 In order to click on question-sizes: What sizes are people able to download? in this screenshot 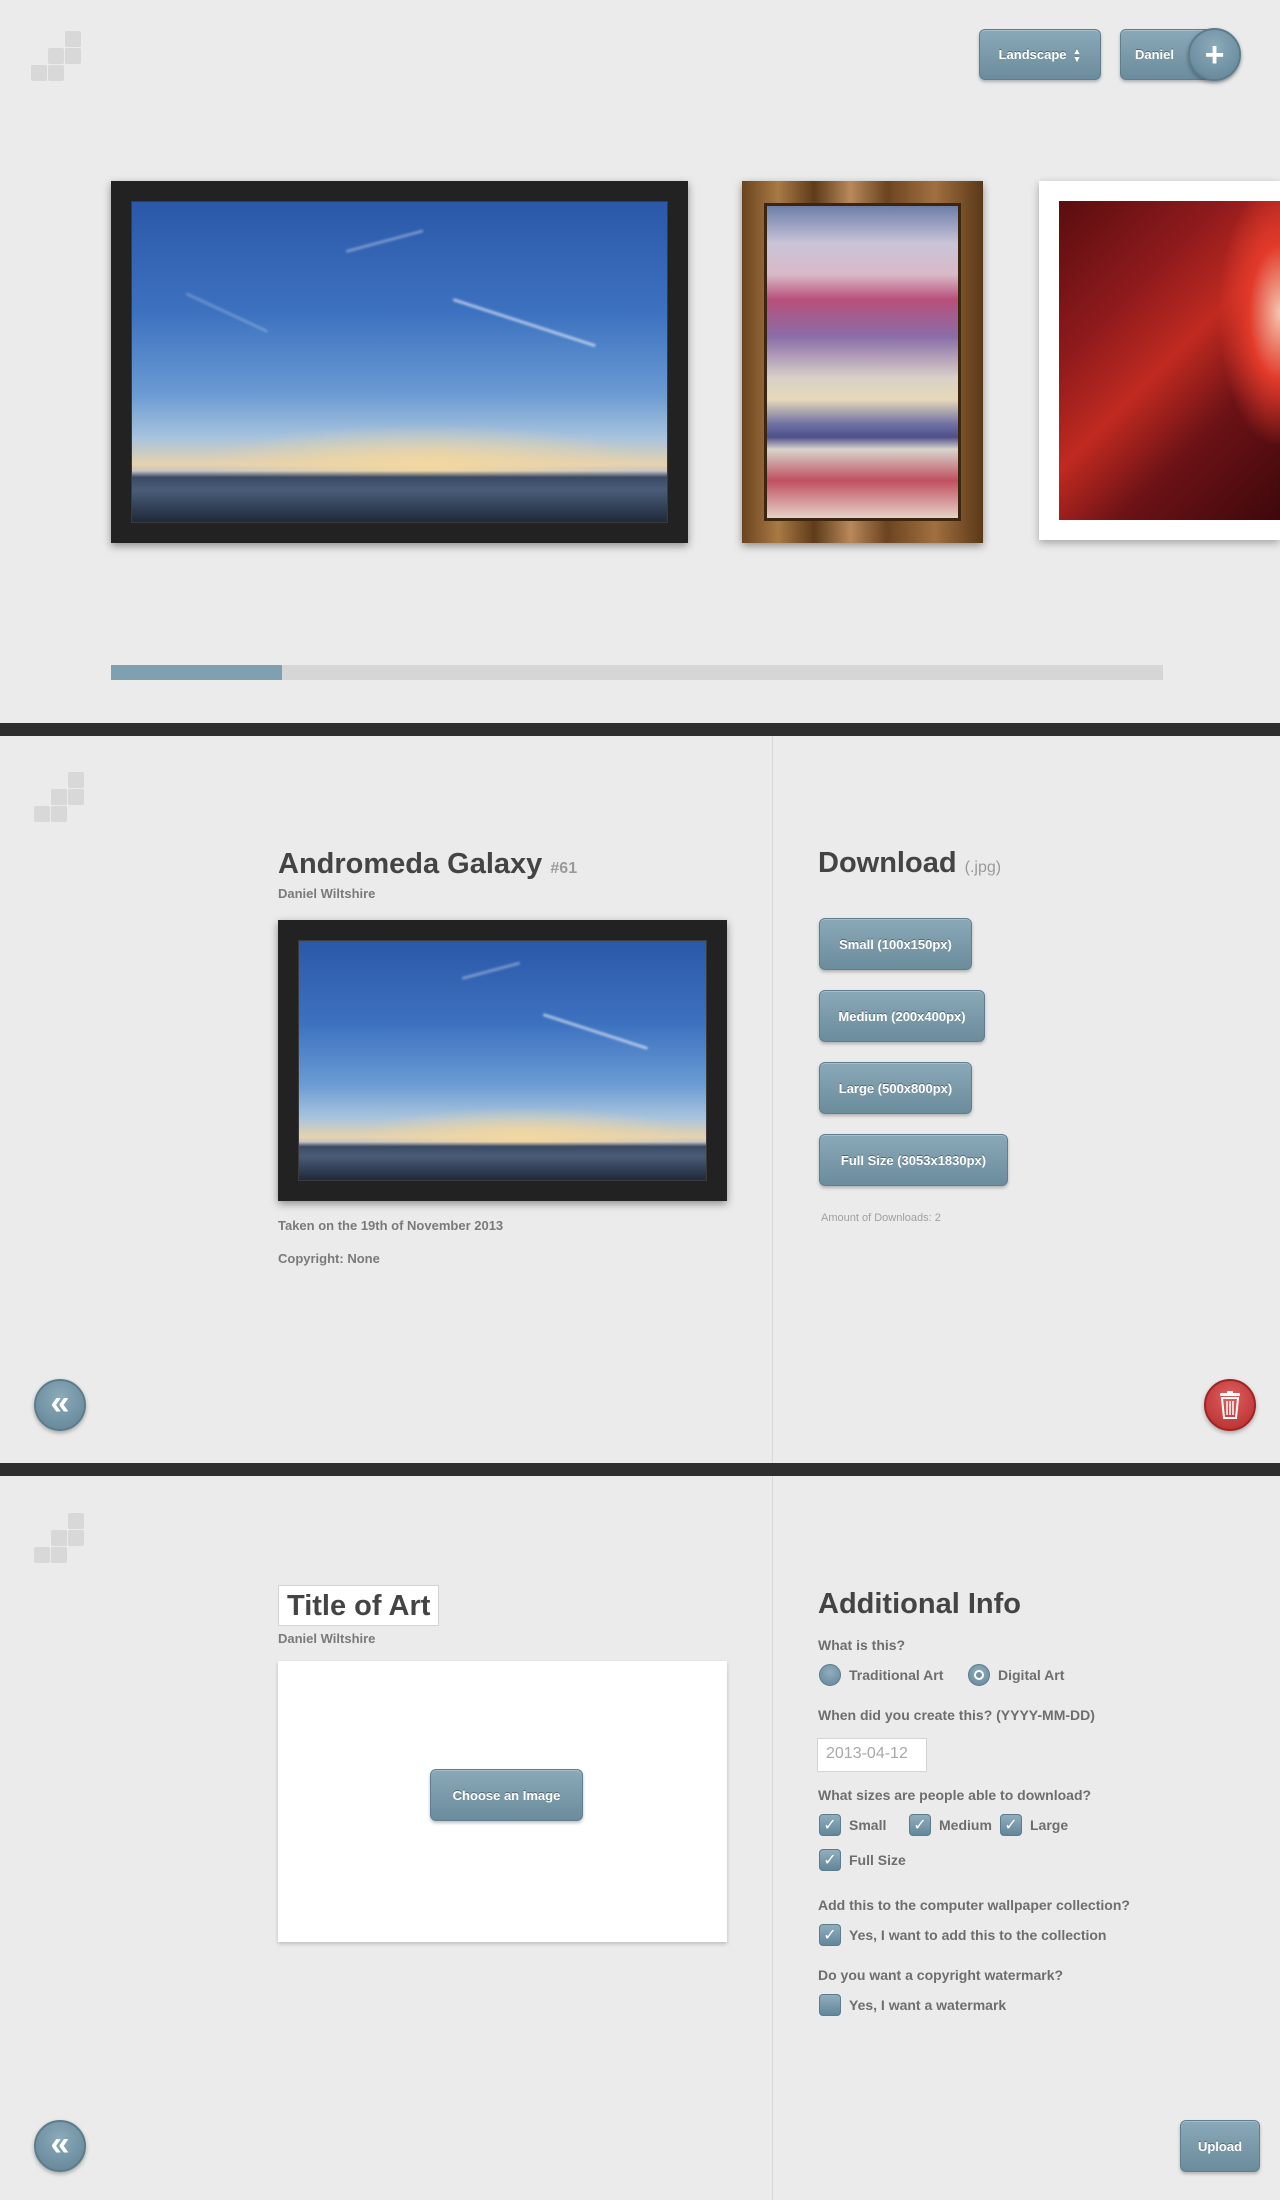, I will do `click(955, 1795)`.